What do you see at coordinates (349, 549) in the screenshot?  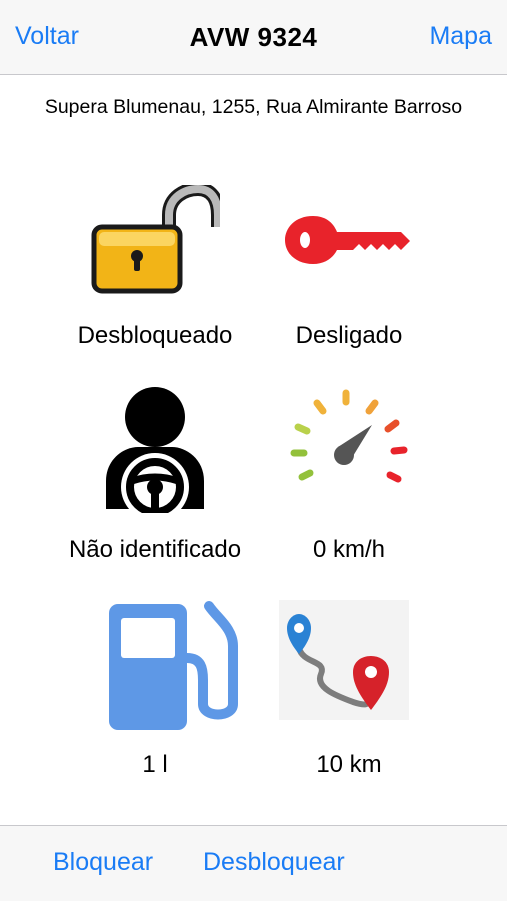 I see `speed-status-label: 0 km/h` at bounding box center [349, 549].